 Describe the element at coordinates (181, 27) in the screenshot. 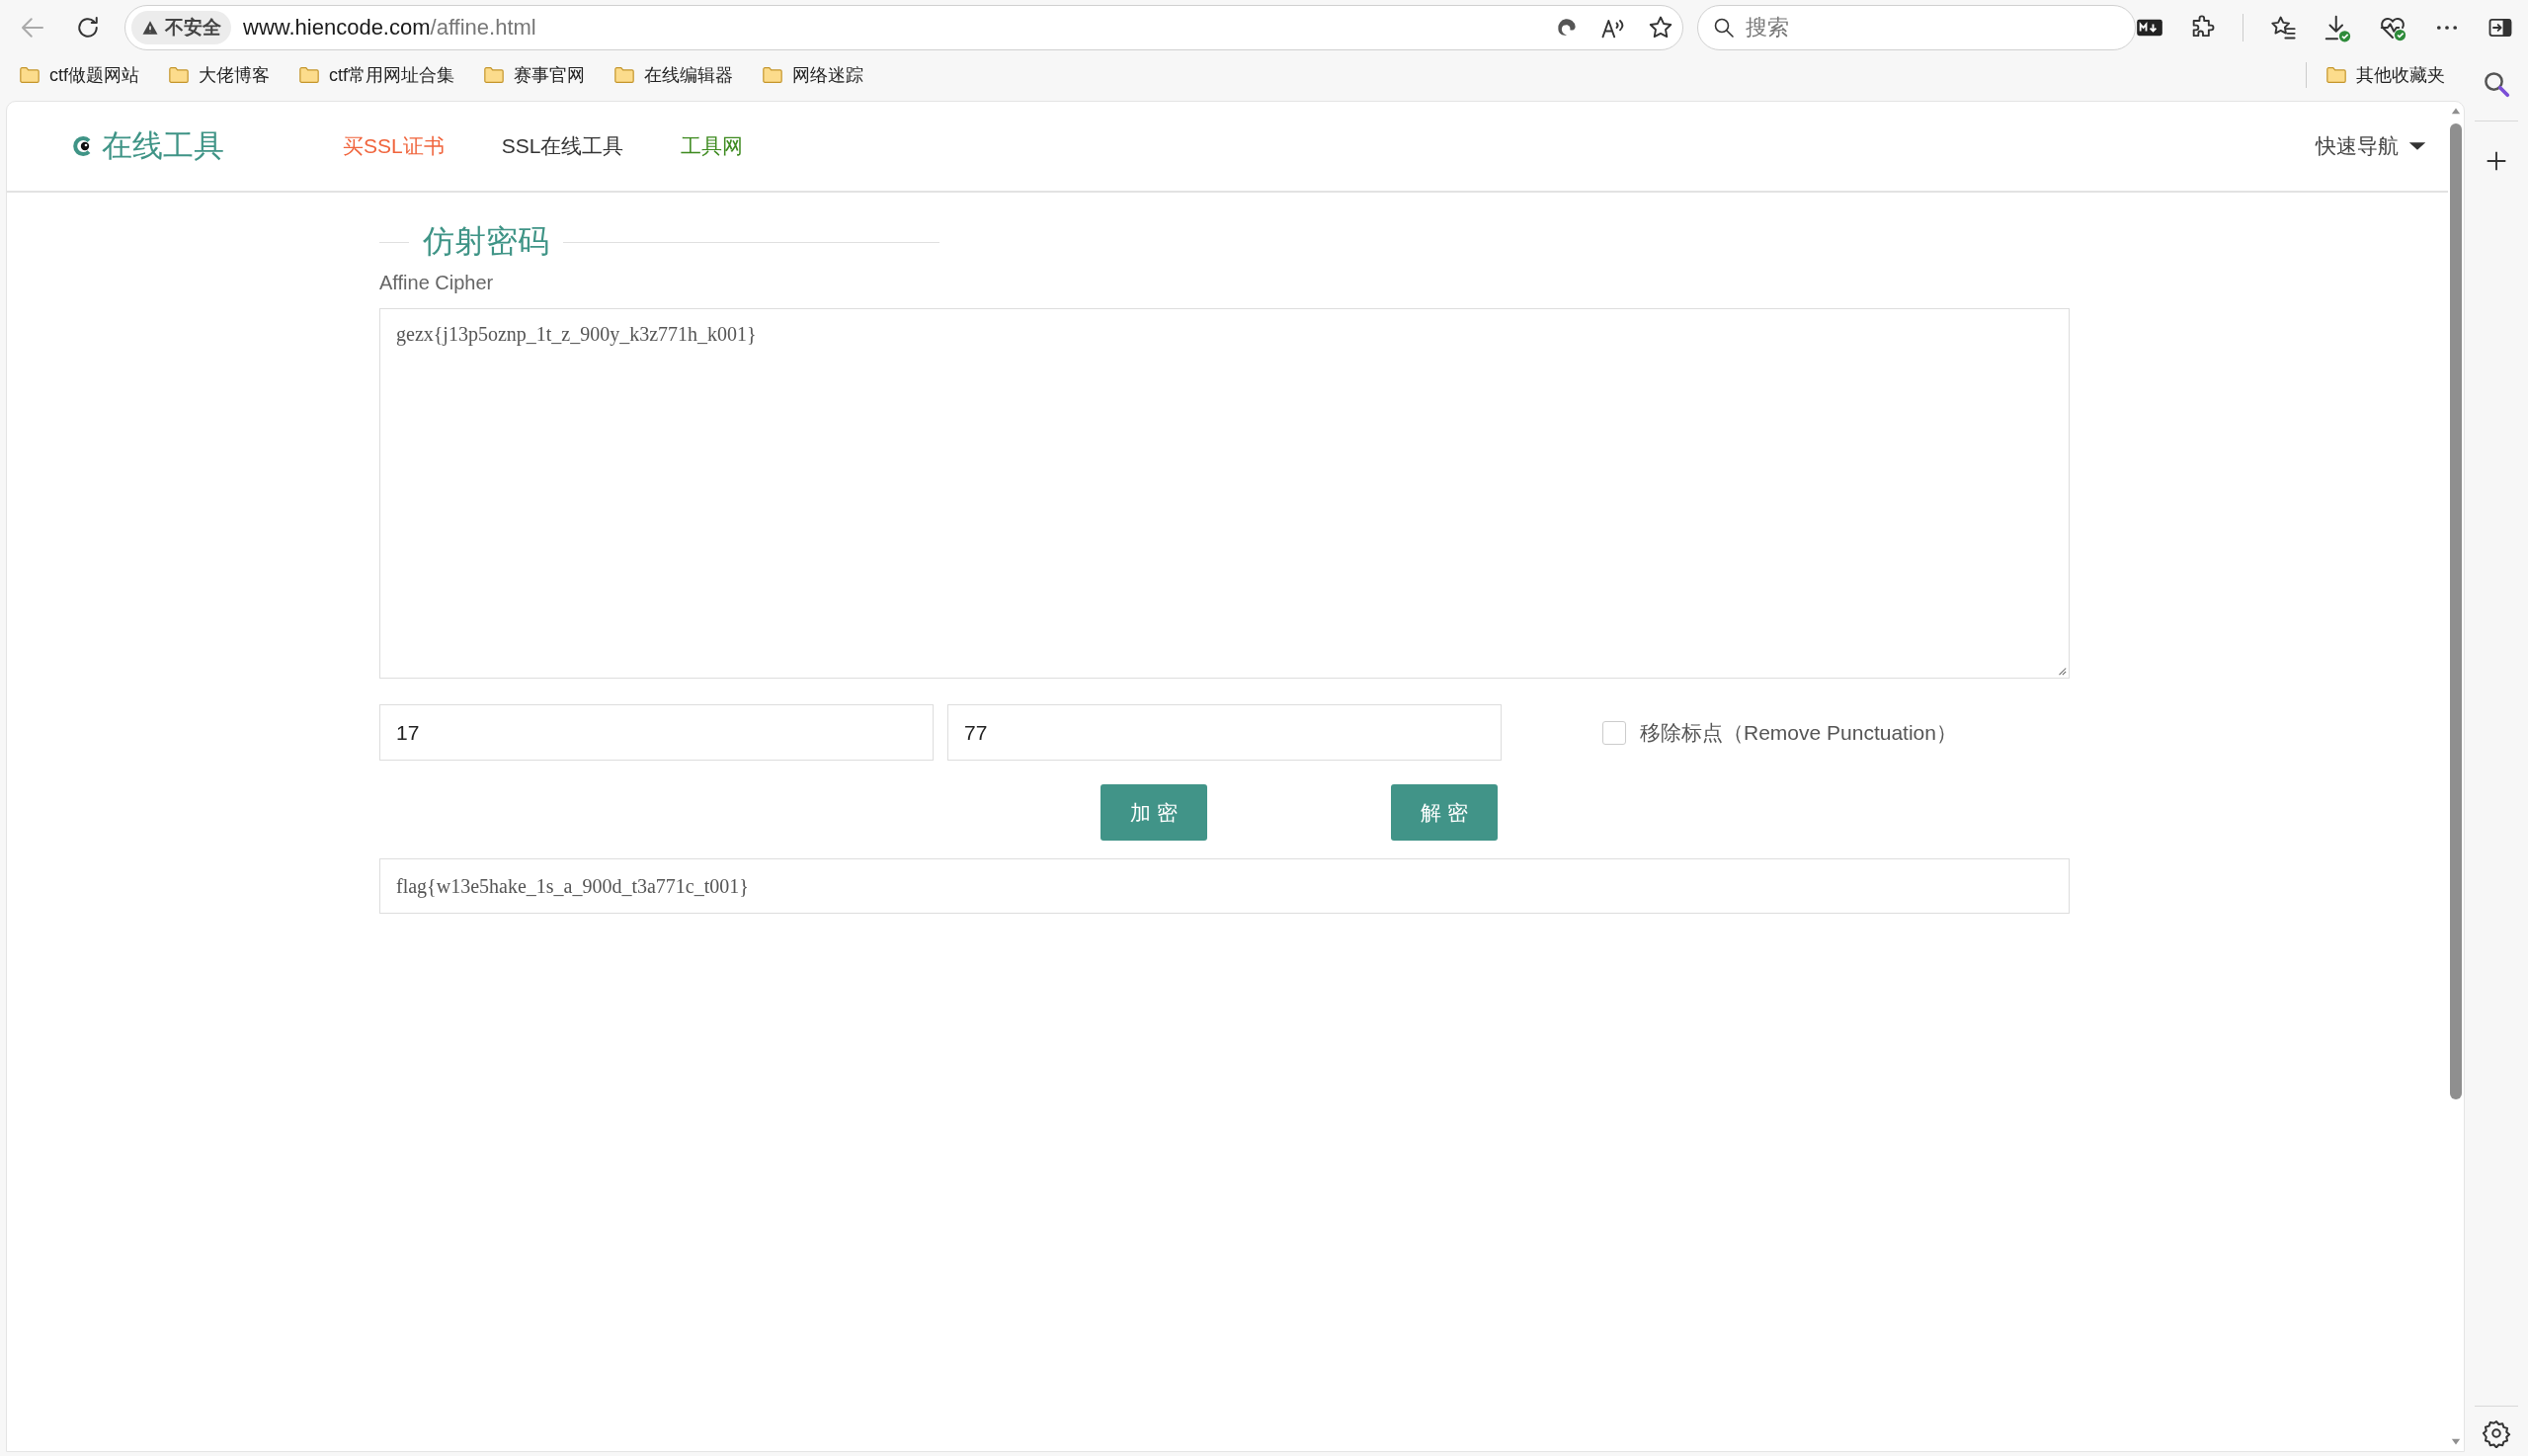

I see `security-indicator: 不安全` at that location.